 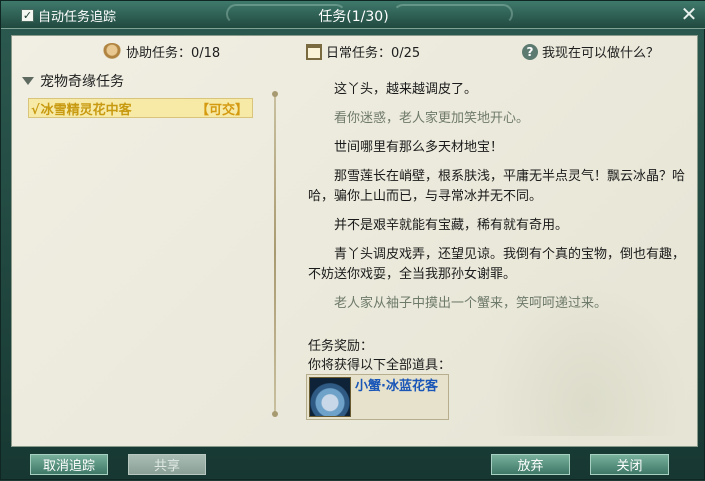 I want to click on quest-name: 冰雪精灵花中客, so click(x=86, y=110).